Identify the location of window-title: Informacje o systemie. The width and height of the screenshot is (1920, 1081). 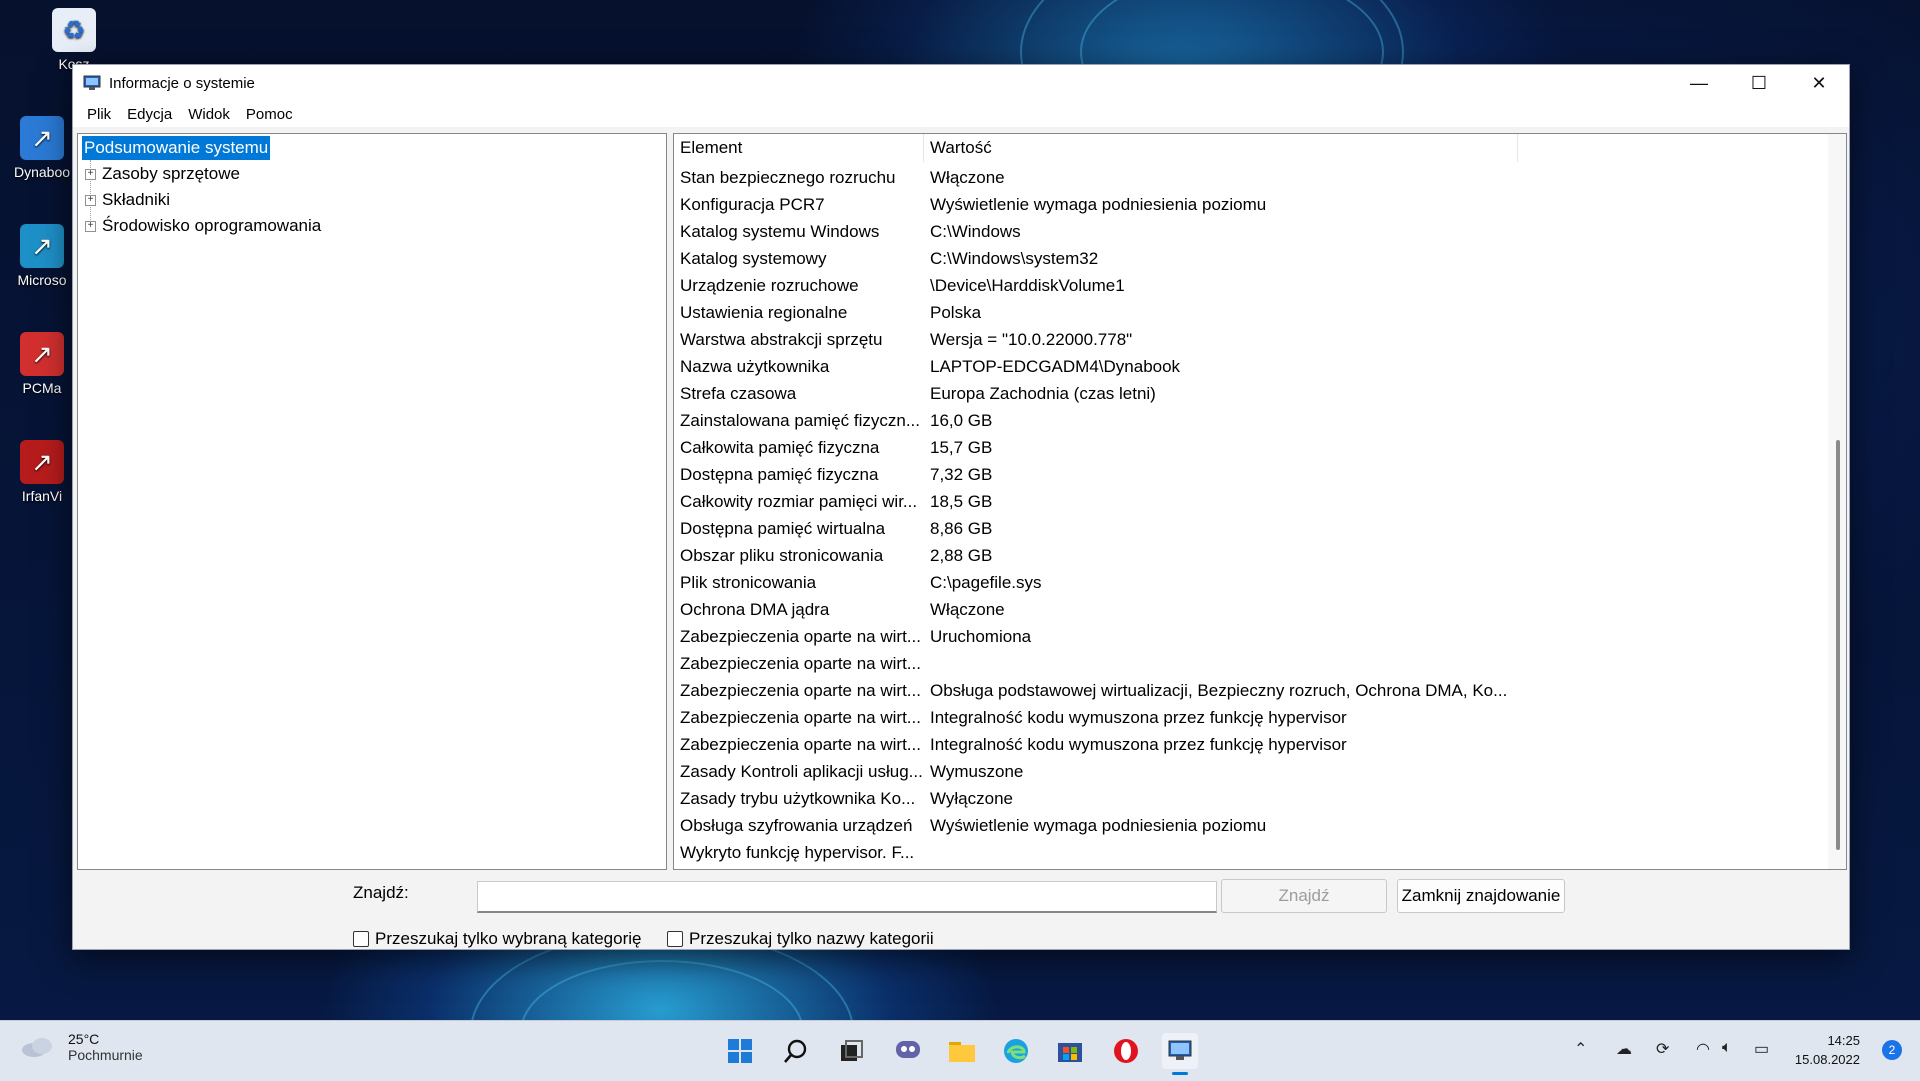
(182, 83).